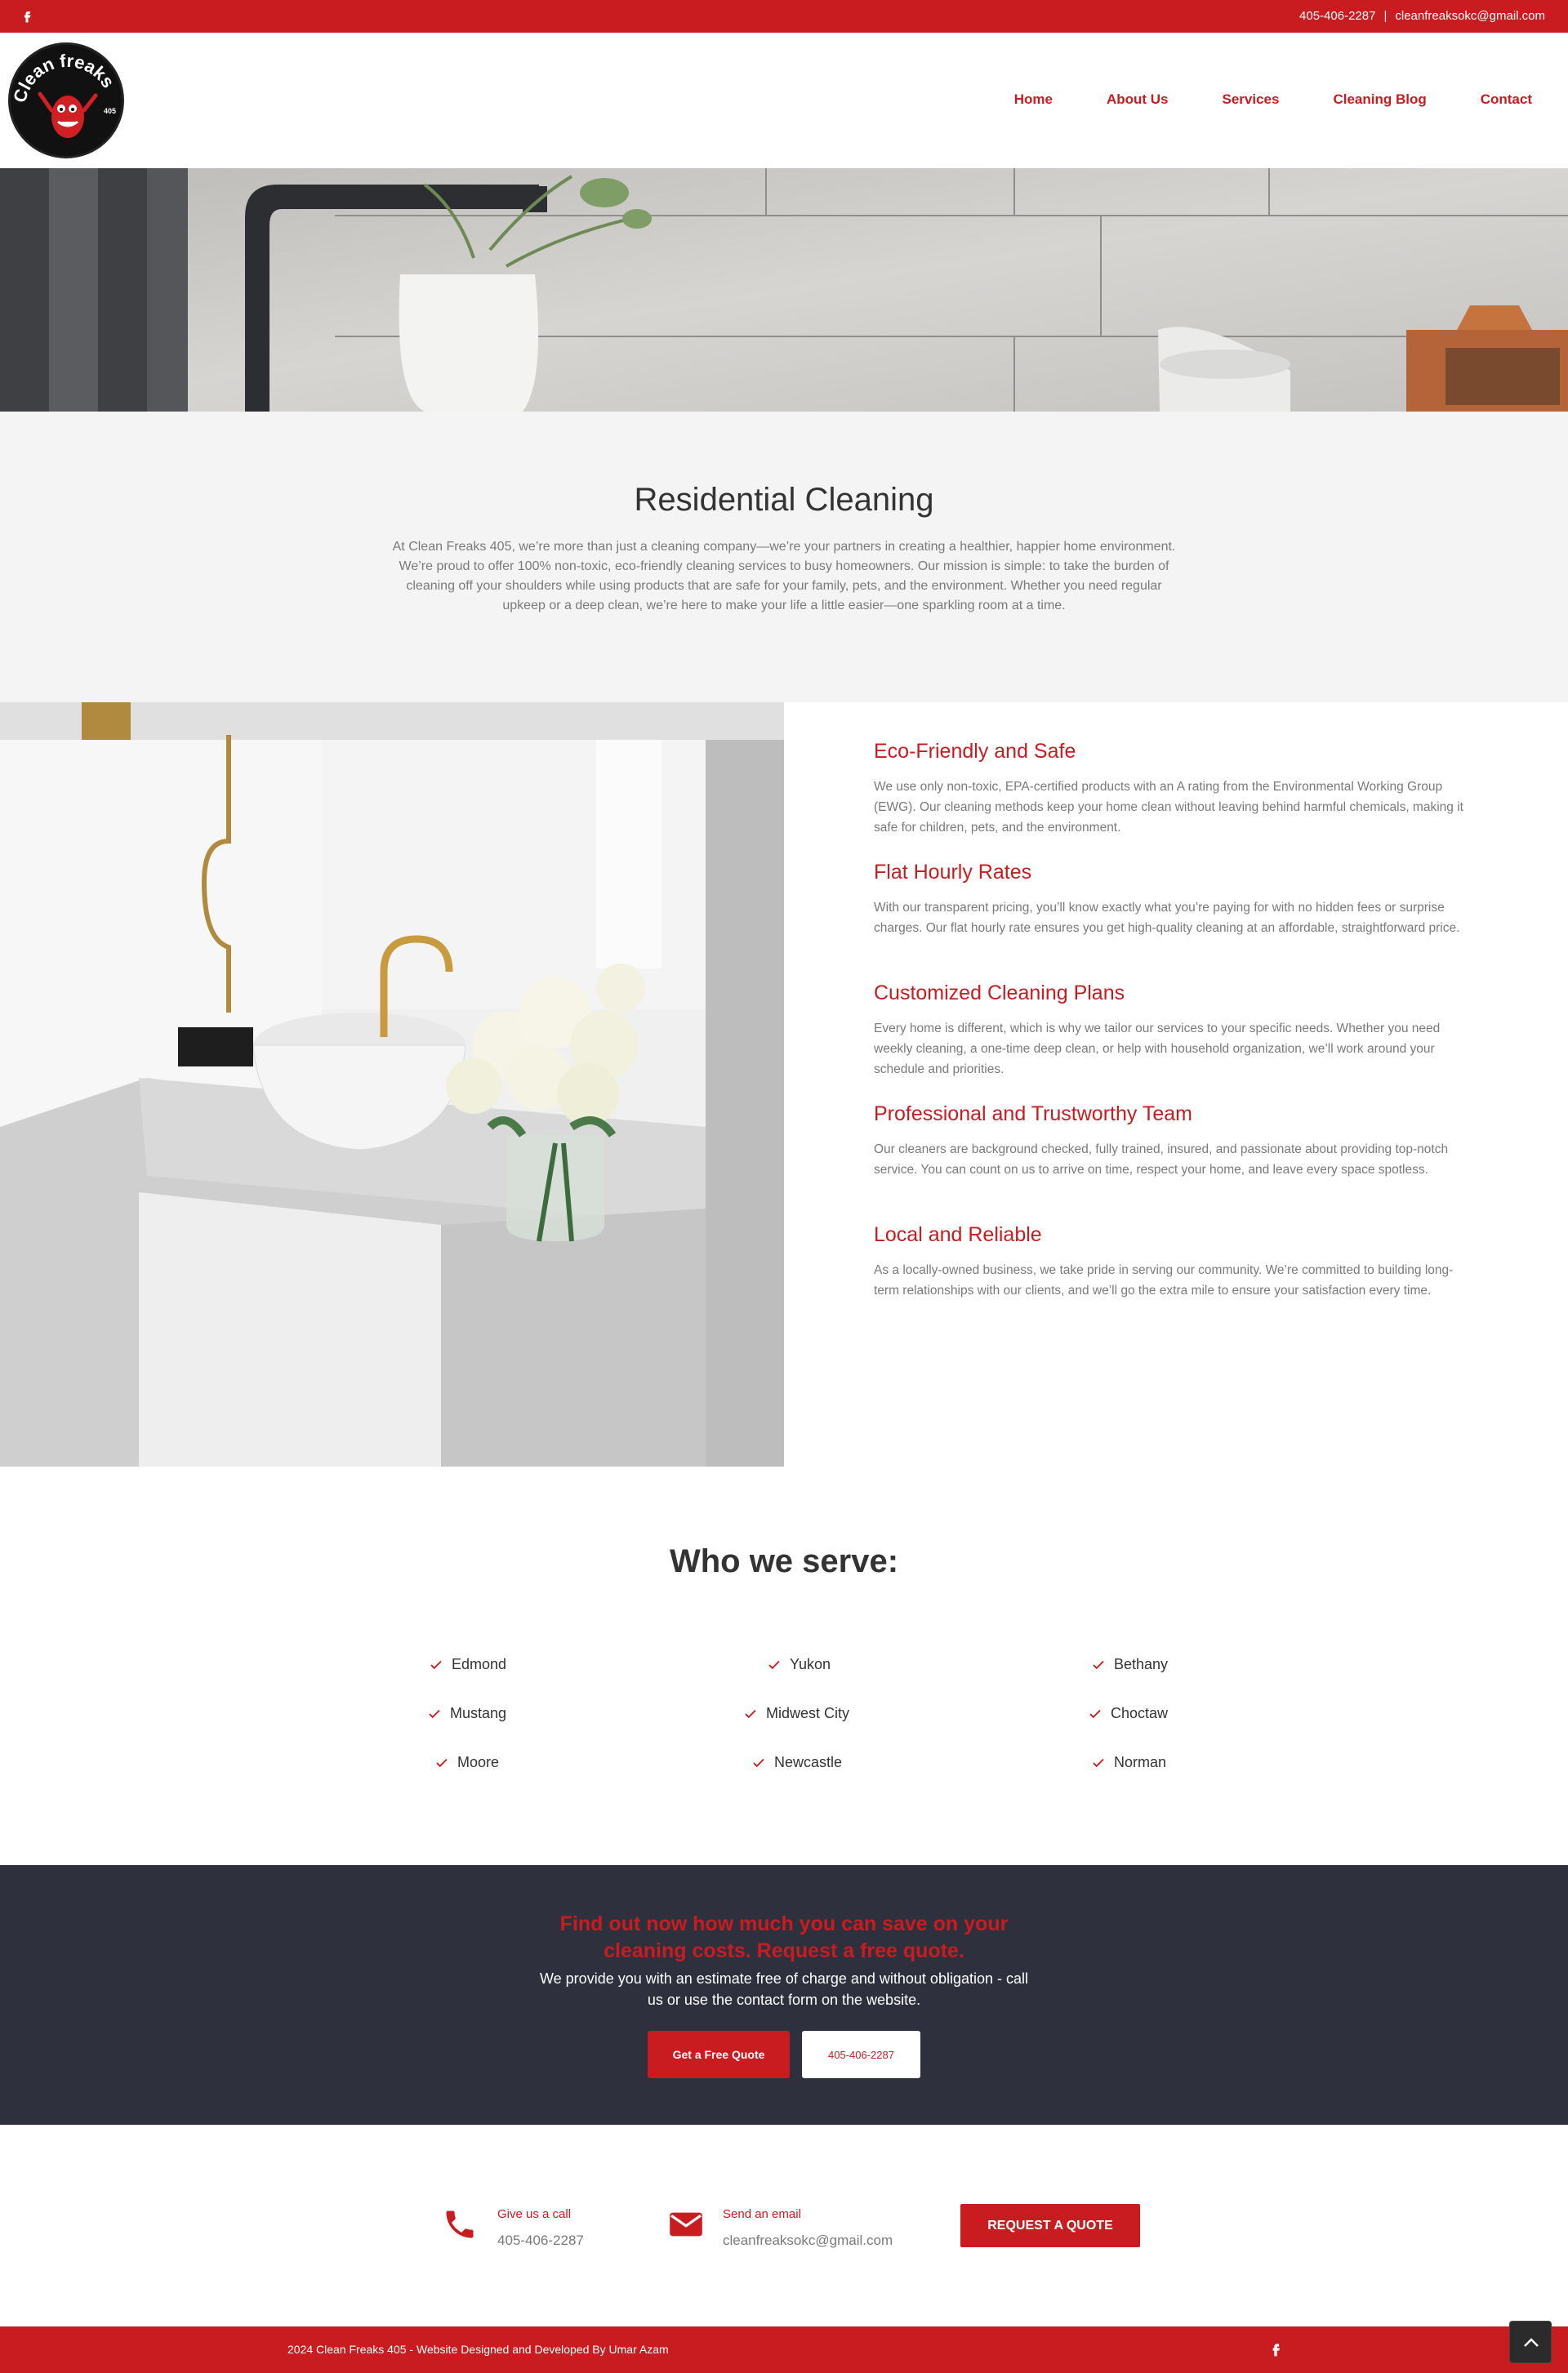  I want to click on city-item: Choctaw, so click(1128, 1714).